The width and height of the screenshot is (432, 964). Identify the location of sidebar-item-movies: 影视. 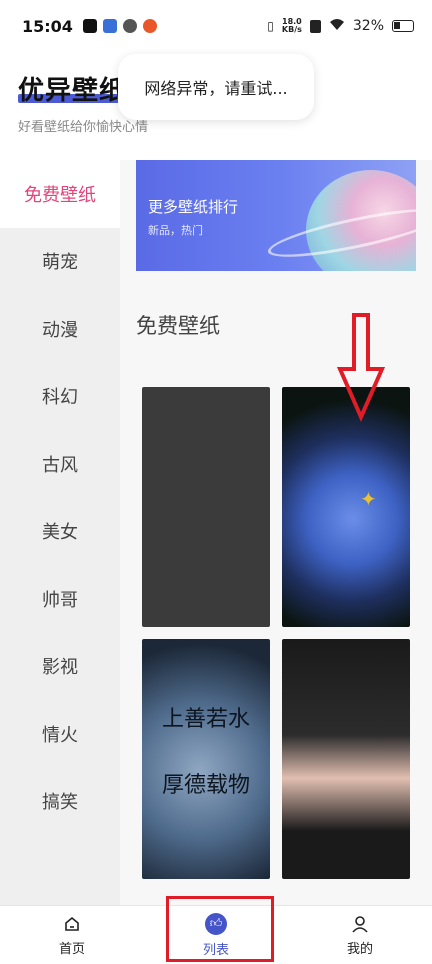
(60, 667).